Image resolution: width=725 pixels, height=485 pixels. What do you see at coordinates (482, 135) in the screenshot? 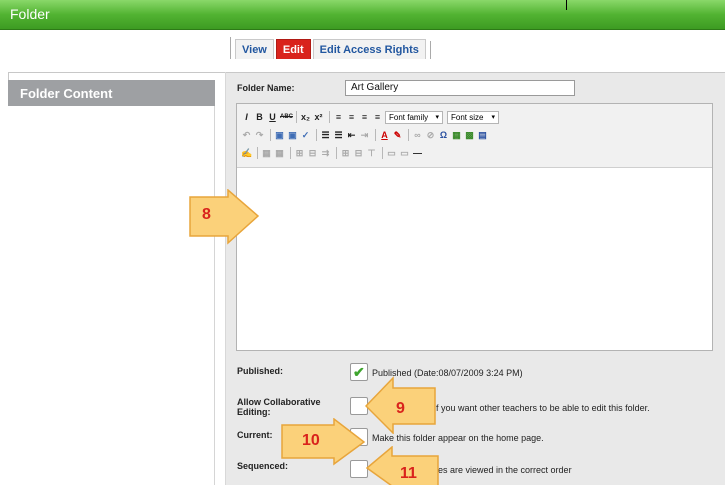
I see `media-icon: ▤` at bounding box center [482, 135].